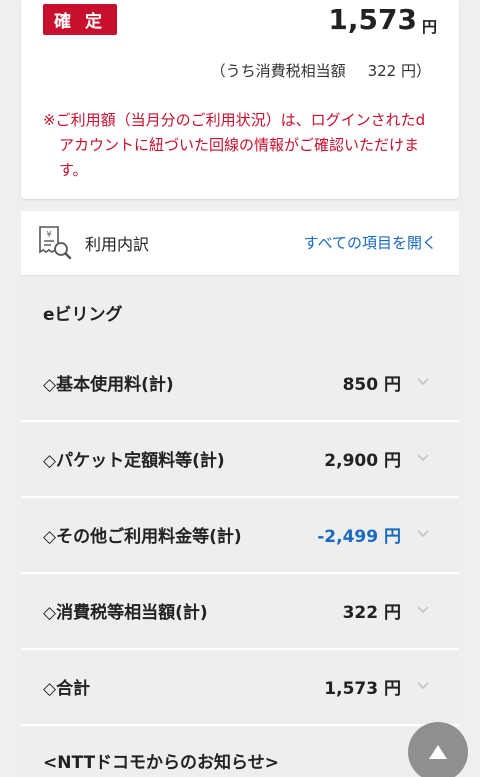 This screenshot has height=777, width=480. What do you see at coordinates (161, 763) in the screenshot?
I see `info-row-label: <NTTドコモからのお知らせ>` at bounding box center [161, 763].